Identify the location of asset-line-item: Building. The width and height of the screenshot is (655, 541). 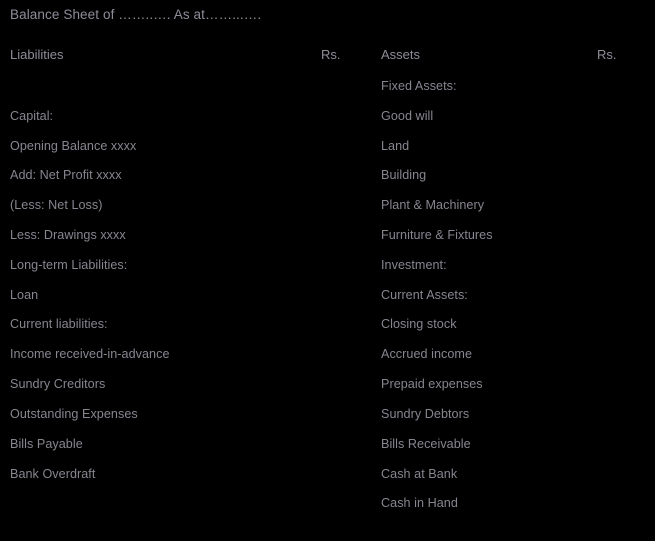
(404, 175).